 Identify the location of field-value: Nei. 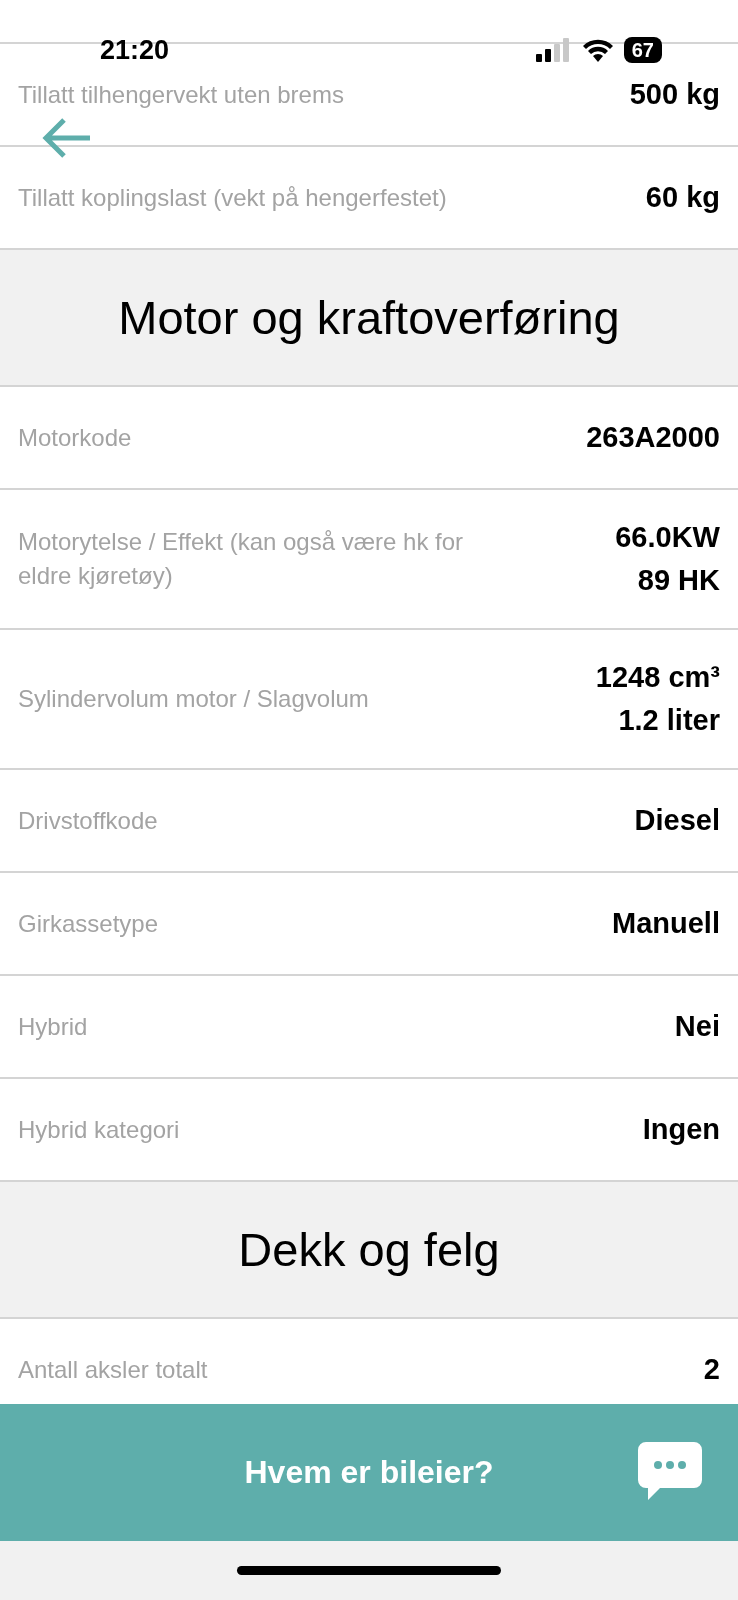
(697, 1026).